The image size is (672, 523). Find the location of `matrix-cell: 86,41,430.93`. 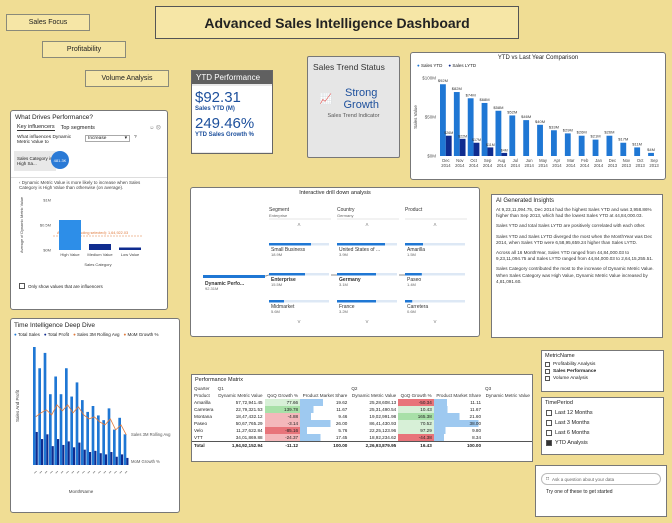

matrix-cell: 86,41,430.93 is located at coordinates (383, 423).